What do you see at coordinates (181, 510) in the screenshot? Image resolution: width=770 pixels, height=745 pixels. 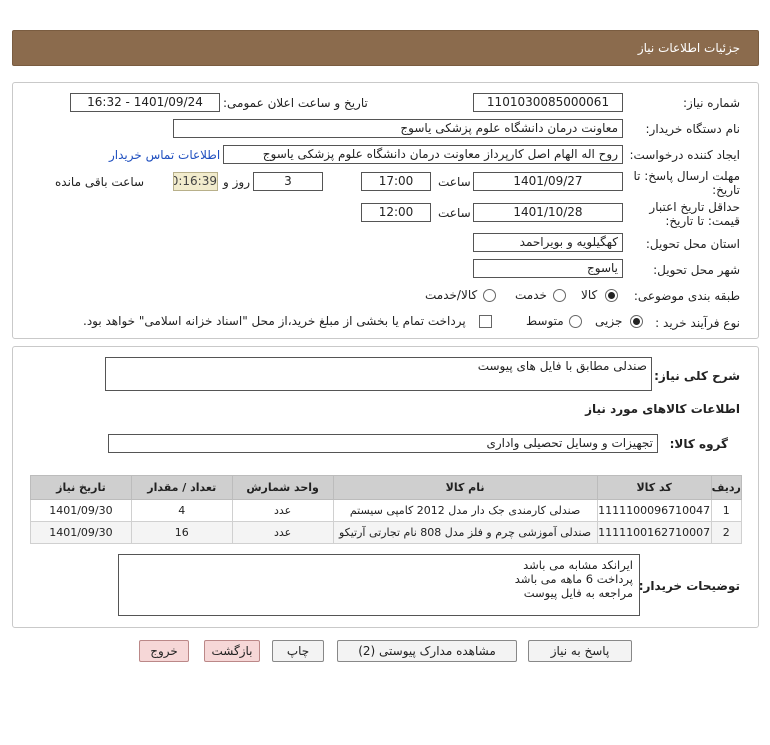 I see `cell-qty: 4` at bounding box center [181, 510].